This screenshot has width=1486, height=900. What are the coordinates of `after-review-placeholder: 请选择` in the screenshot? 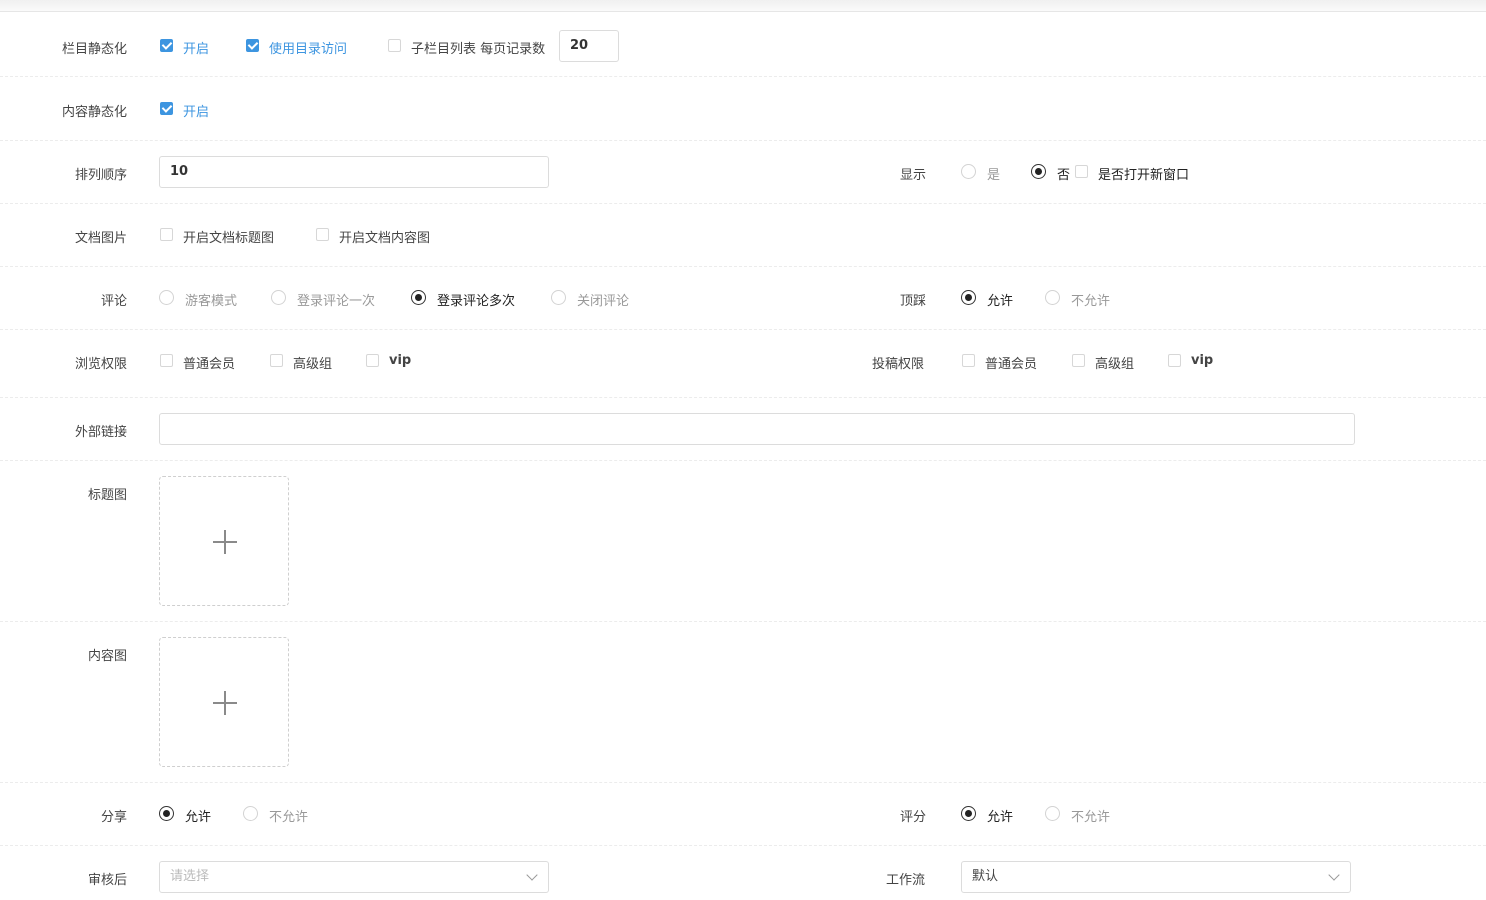 It's located at (190, 876).